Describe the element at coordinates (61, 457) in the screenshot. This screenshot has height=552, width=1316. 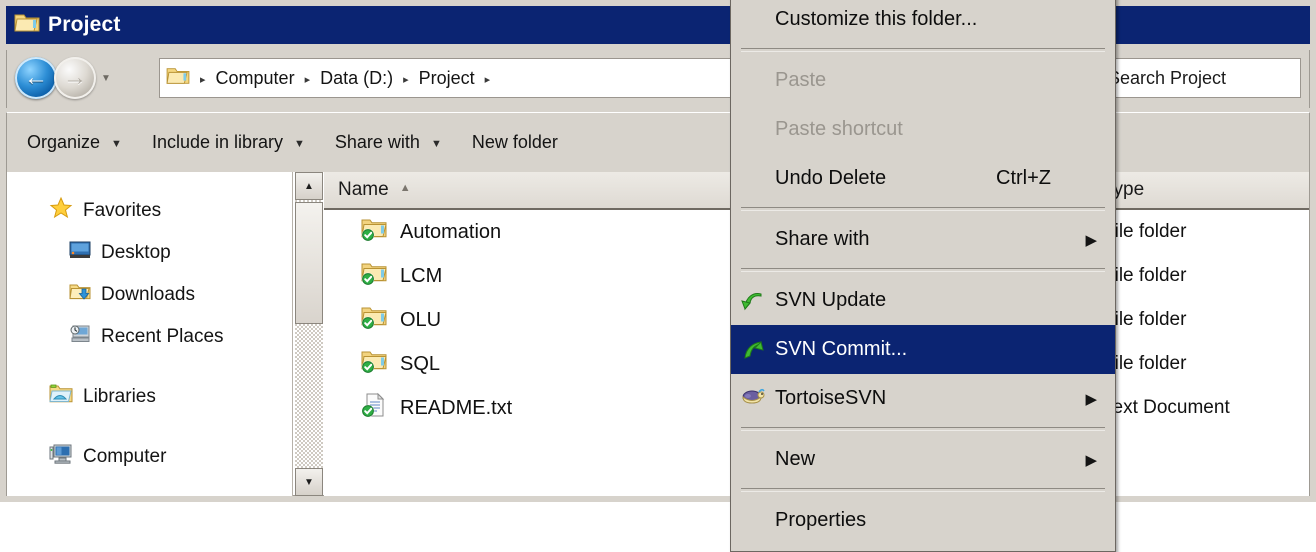
I see `computer-icon` at that location.